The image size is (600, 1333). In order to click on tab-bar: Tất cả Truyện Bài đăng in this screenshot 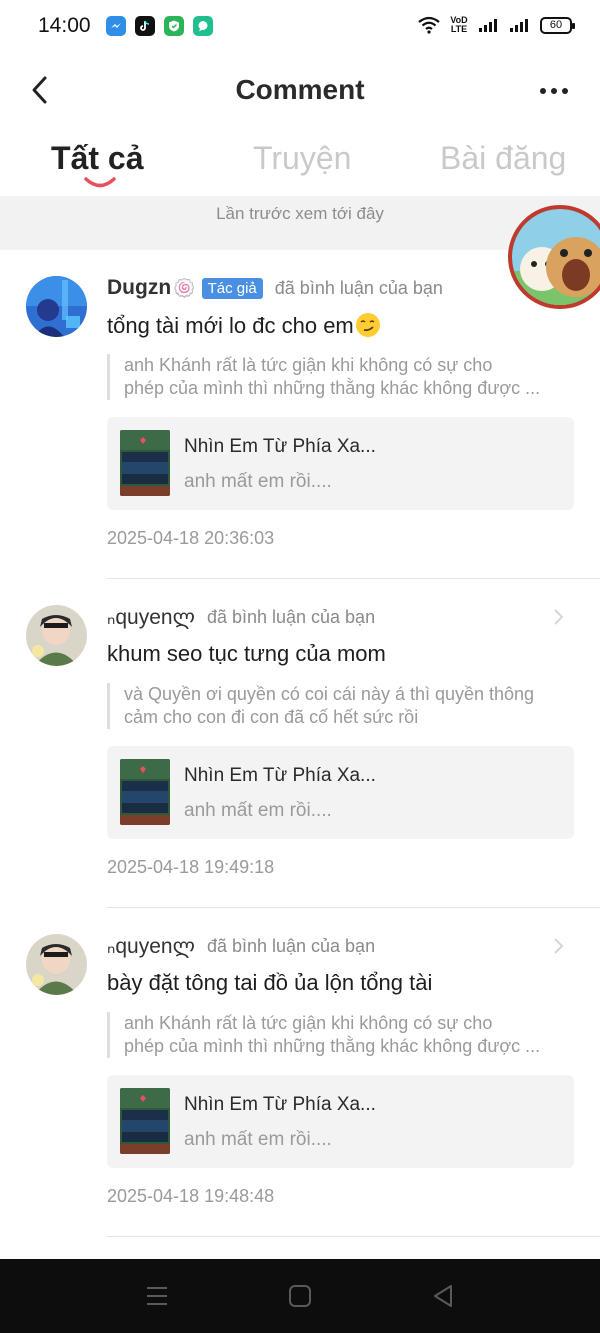, I will do `click(300, 165)`.